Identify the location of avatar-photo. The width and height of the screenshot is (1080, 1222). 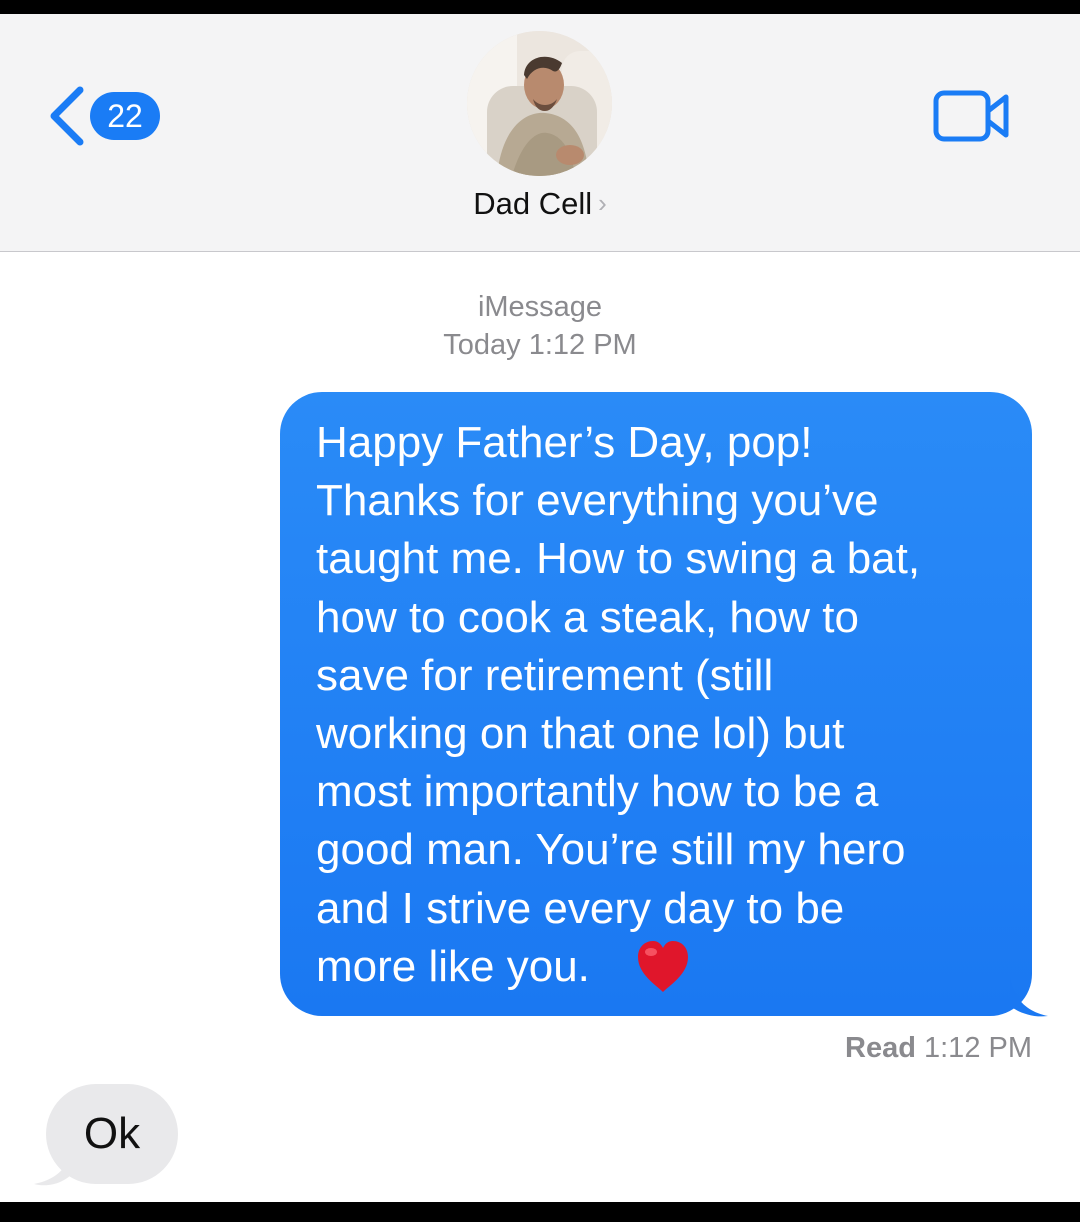
(539, 103).